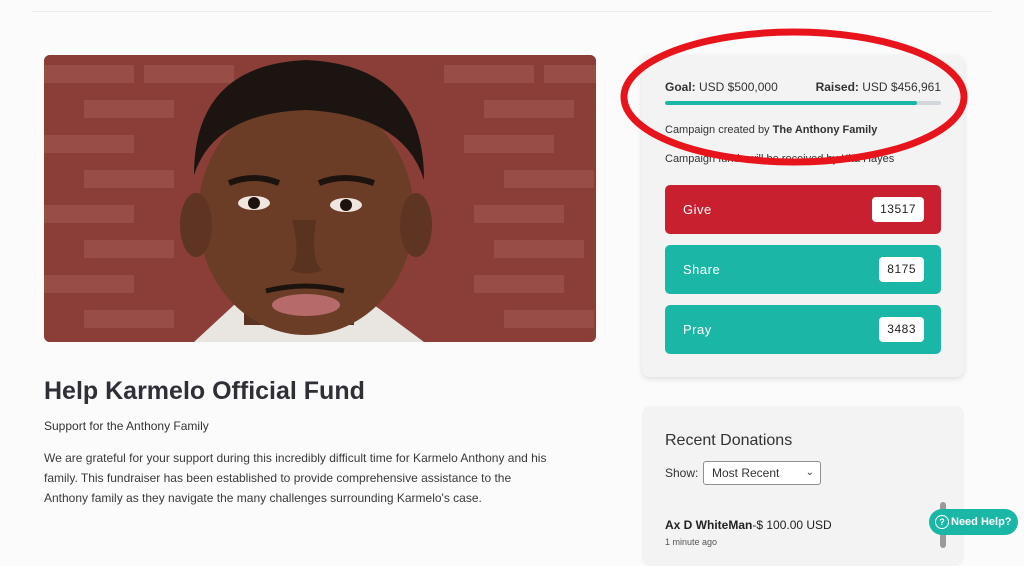 The width and height of the screenshot is (1024, 566). What do you see at coordinates (771, 130) in the screenshot?
I see `campaign-creator: Campaign created by The Anthony Family` at bounding box center [771, 130].